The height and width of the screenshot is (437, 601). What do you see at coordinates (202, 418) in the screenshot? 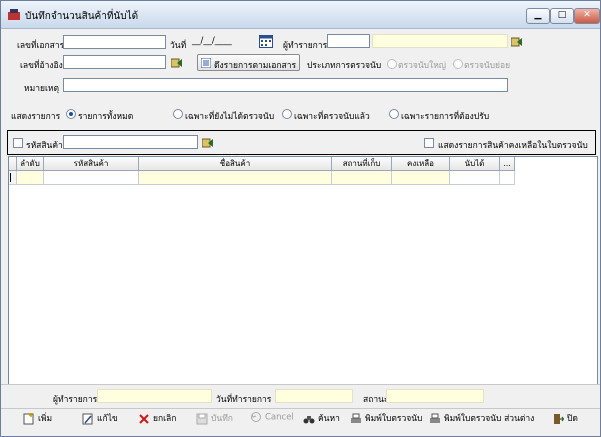
I see `save-icon` at bounding box center [202, 418].